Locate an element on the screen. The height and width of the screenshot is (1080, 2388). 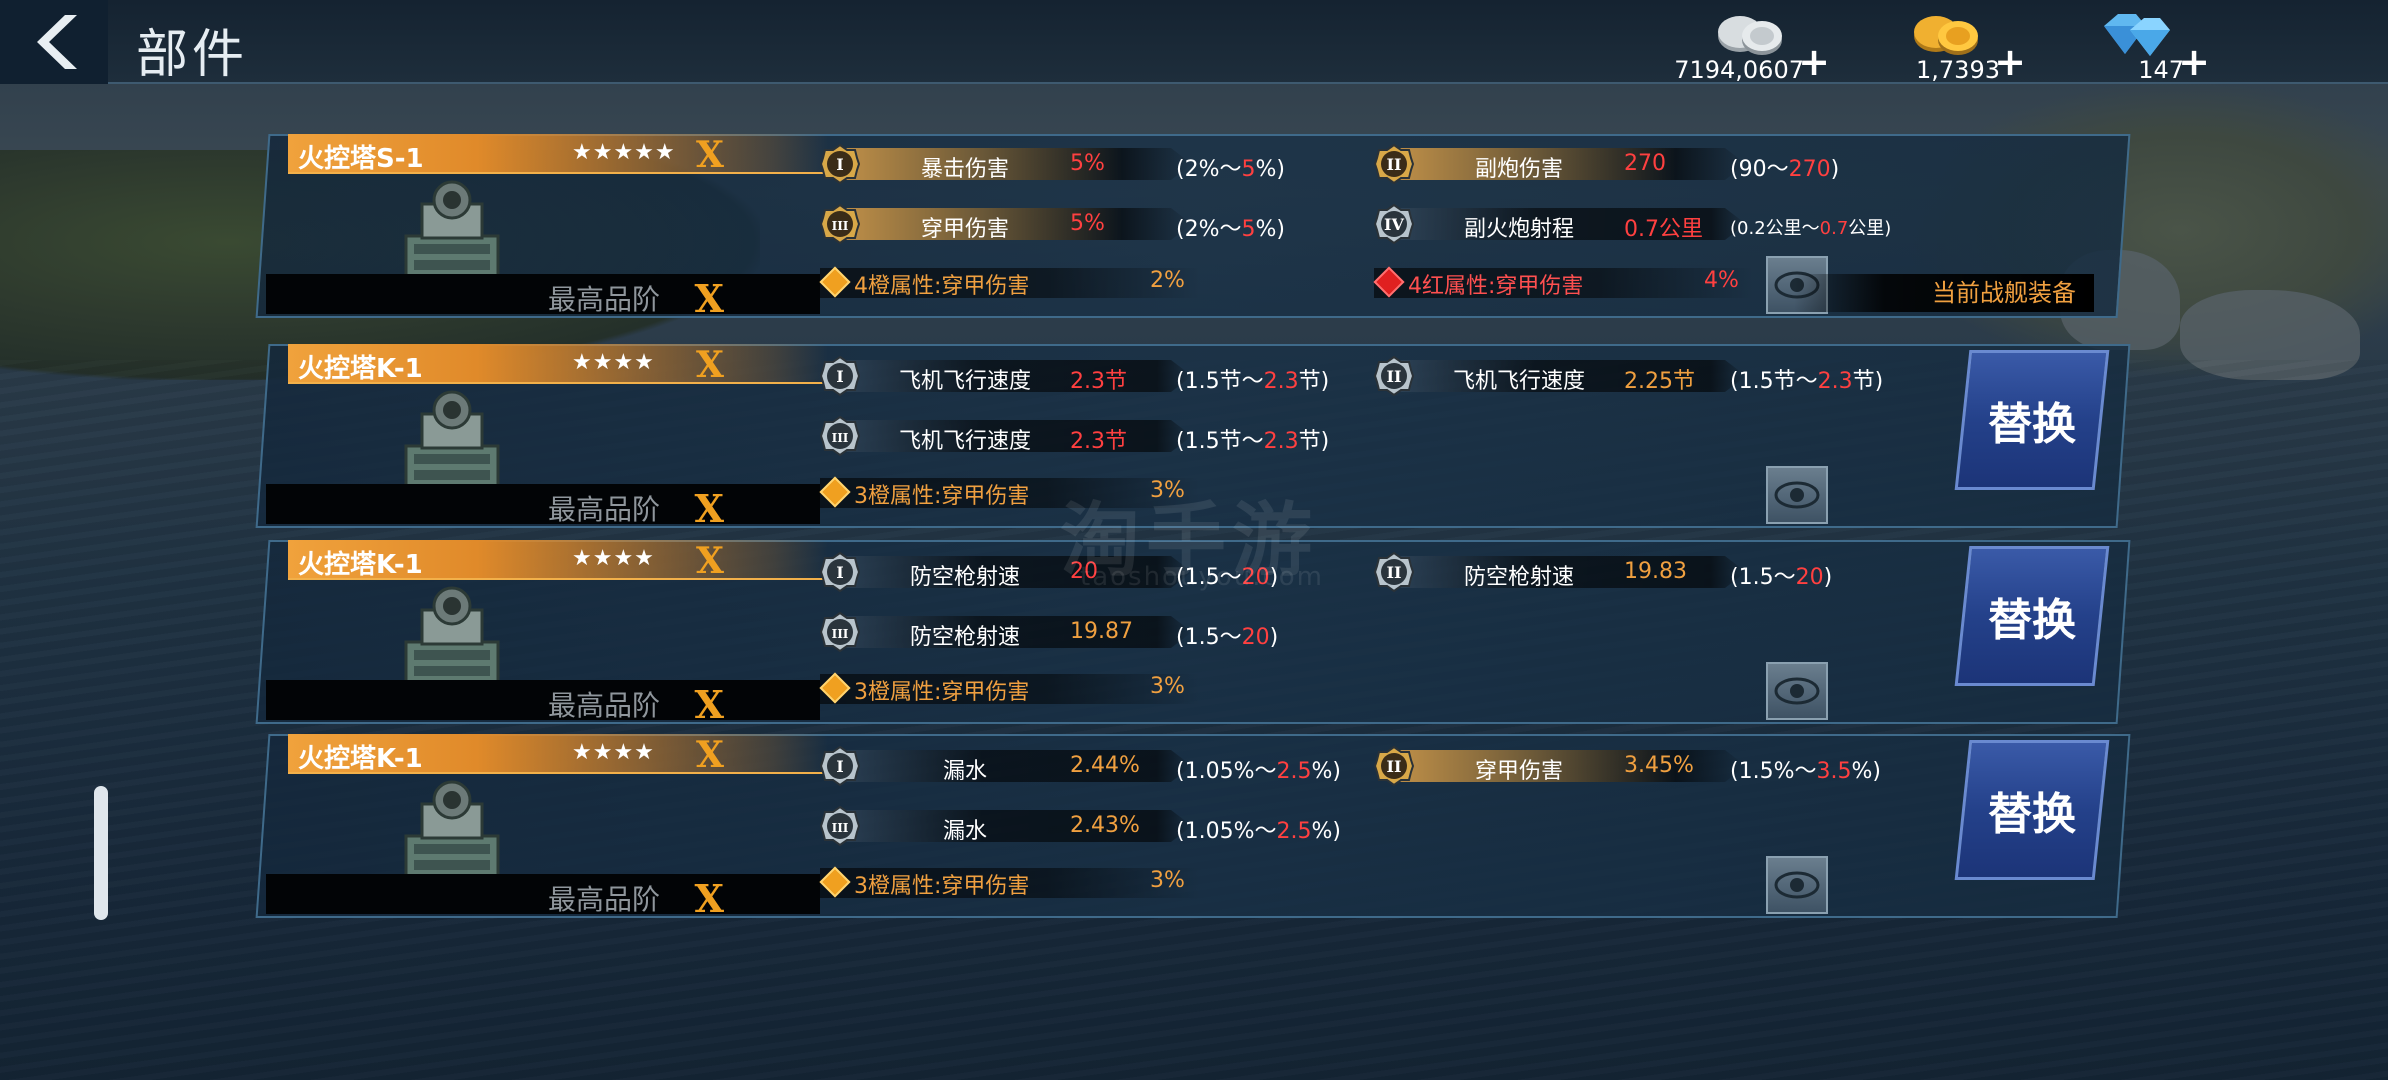
stat-row: I 暴击伤害 5% (2%～5%) is located at coordinates (1099, 164).